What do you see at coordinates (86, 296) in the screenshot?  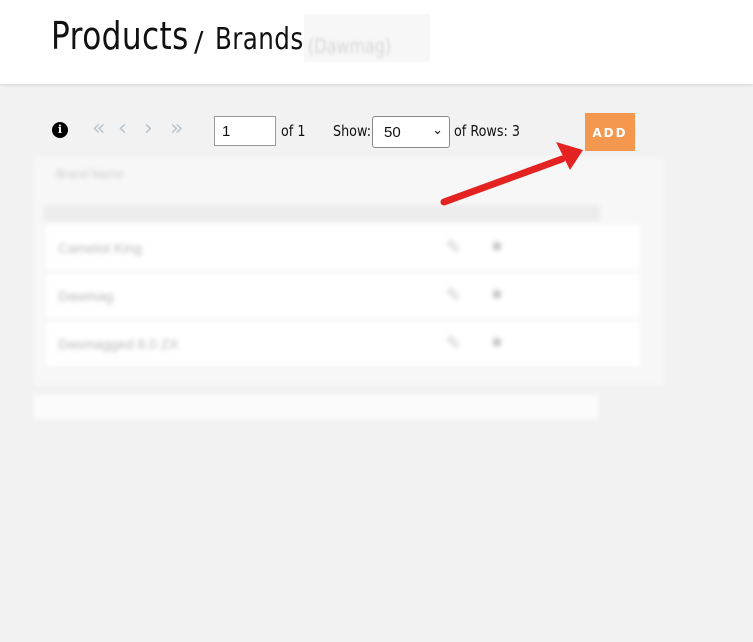 I see `brand-name-cell: Dawmag` at bounding box center [86, 296].